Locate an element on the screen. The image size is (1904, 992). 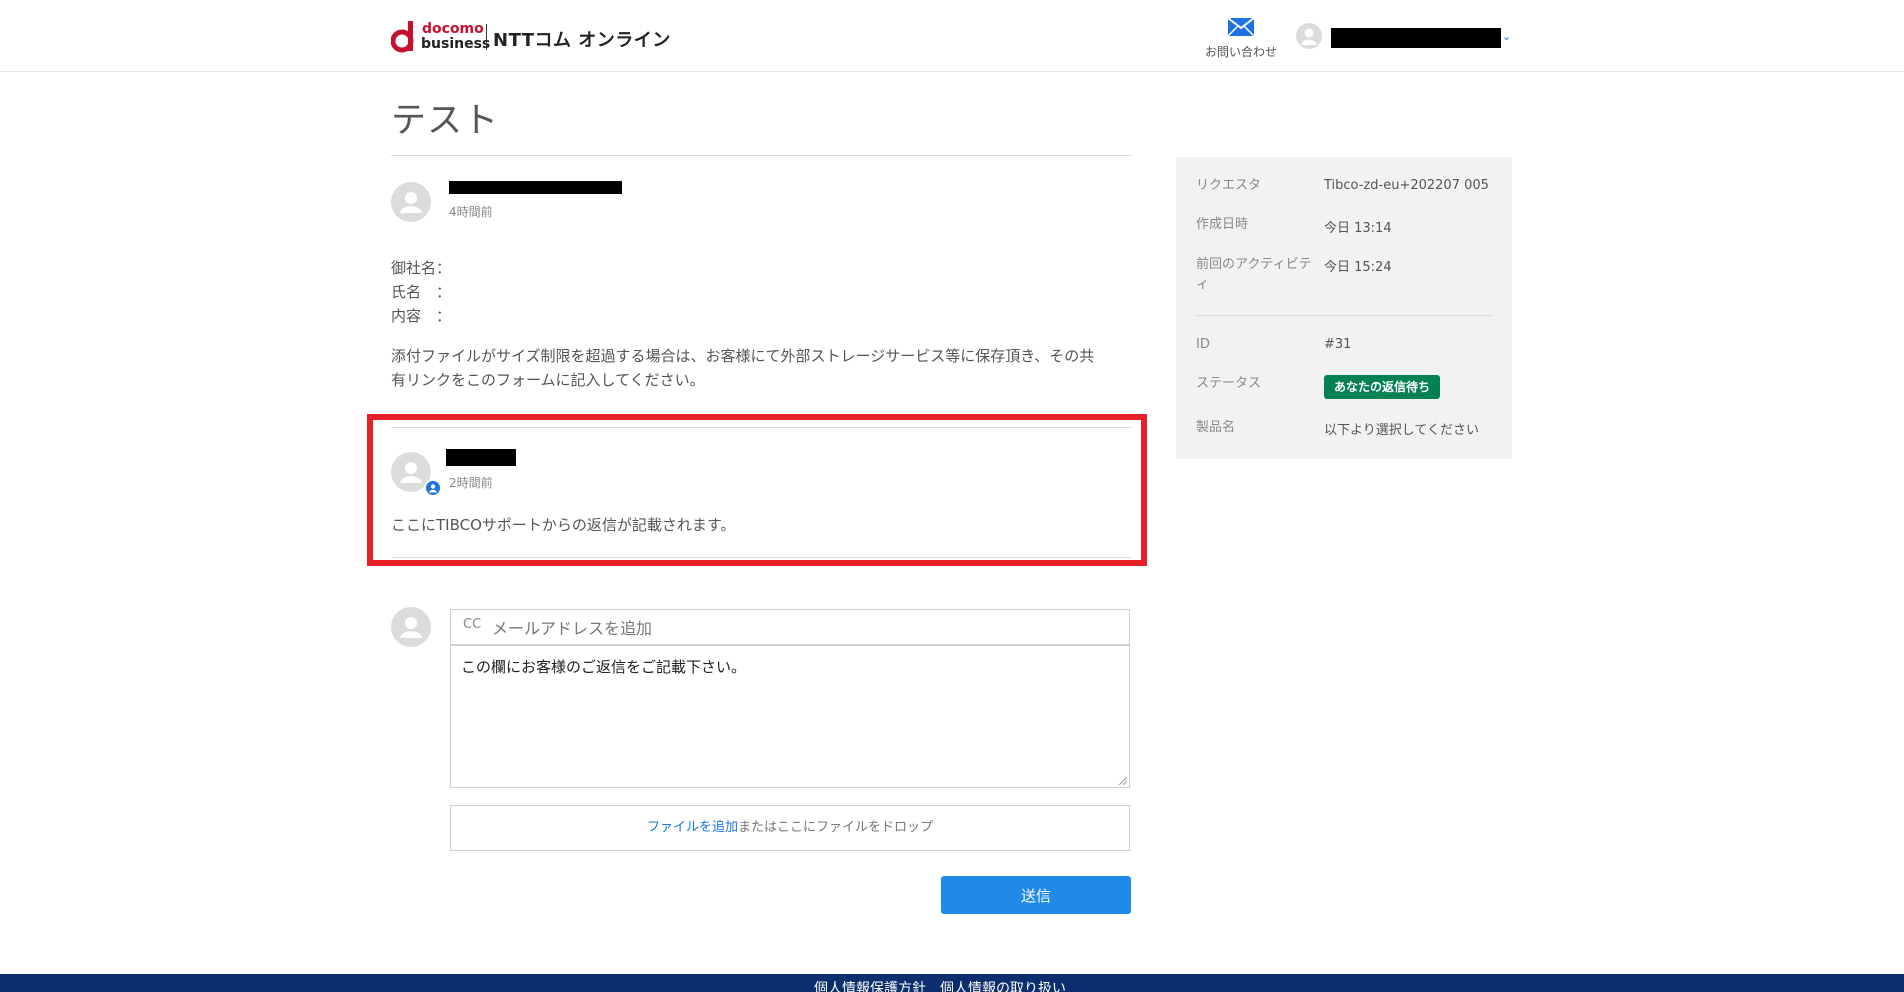
requester-value: Tibco-zd-eu+202207 005 is located at coordinates (1406, 185).